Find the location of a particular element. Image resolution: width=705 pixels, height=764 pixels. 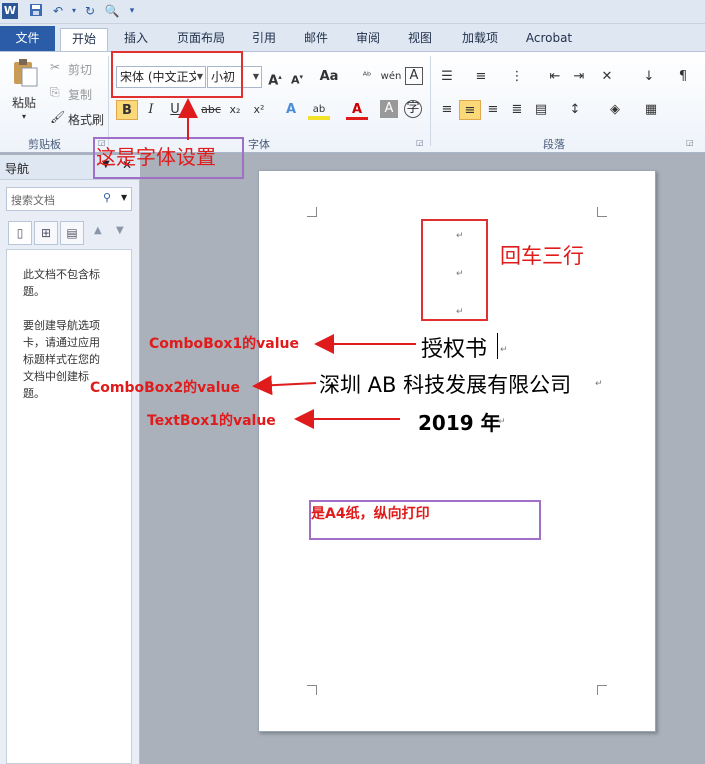

paper-note-annotation: 是A4纸，纵向打印 is located at coordinates (370, 514).